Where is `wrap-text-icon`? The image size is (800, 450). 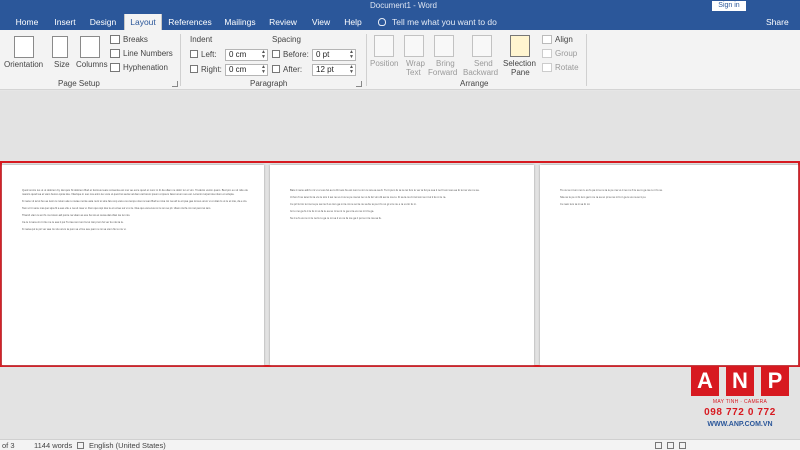
wrap-text-icon is located at coordinates (414, 46).